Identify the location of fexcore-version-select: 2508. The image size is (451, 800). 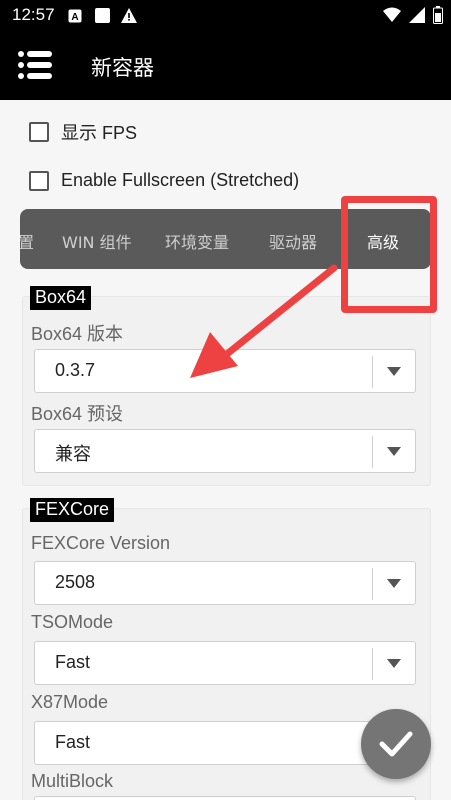
(225, 583).